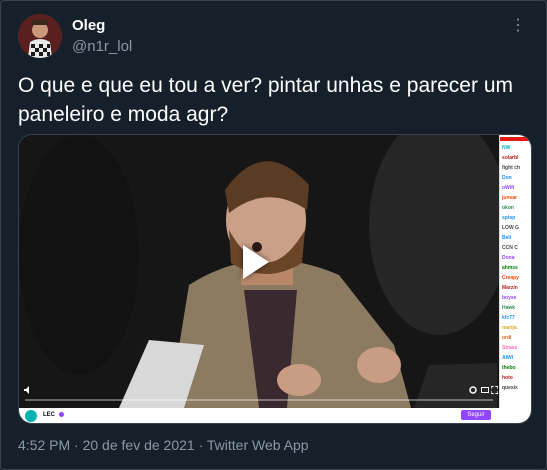 Image resolution: width=547 pixels, height=470 pixels. I want to click on chat-username: solarbl, so click(510, 158).